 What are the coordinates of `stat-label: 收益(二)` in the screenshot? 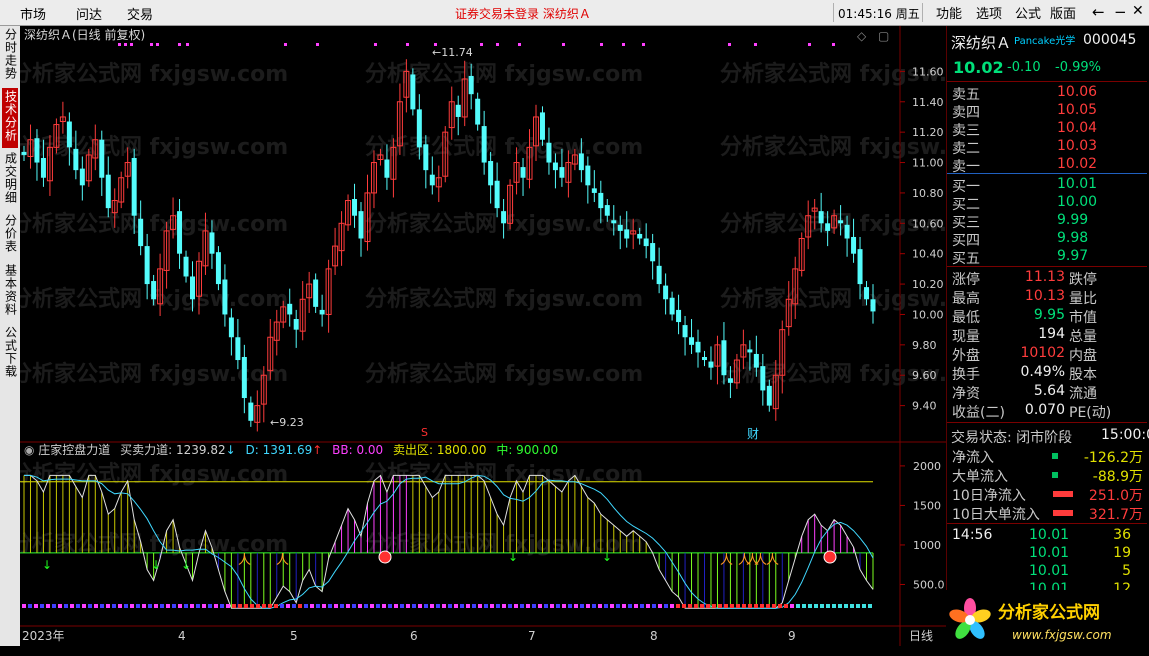 It's located at (978, 413).